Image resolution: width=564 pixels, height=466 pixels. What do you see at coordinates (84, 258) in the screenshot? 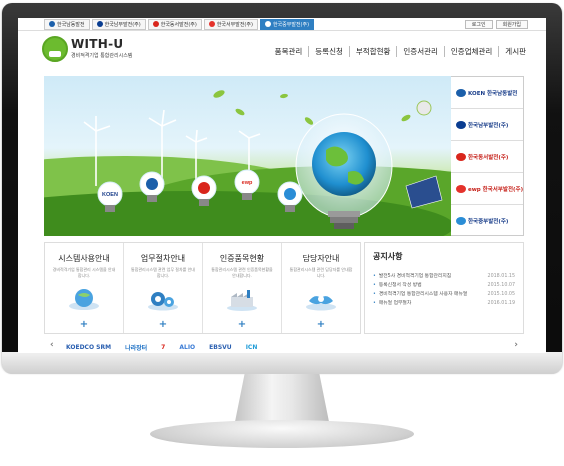
I see `service-title: 시스템사용안내` at bounding box center [84, 258].